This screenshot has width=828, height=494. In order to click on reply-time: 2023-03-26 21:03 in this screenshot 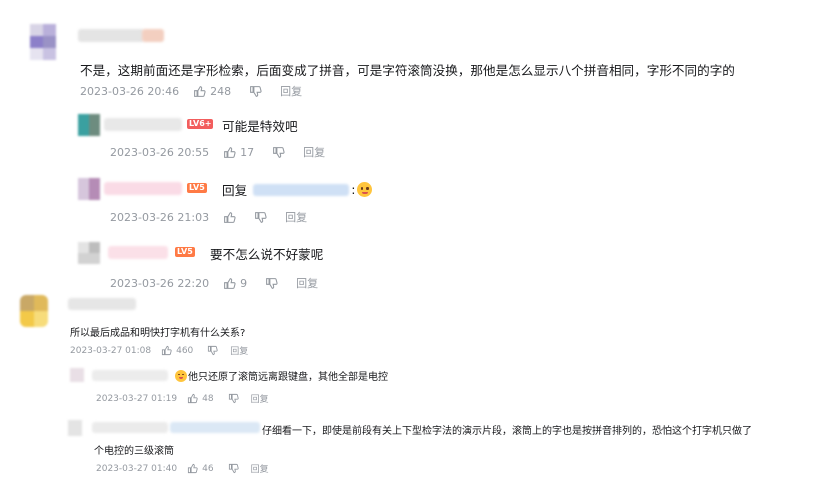, I will do `click(160, 217)`.